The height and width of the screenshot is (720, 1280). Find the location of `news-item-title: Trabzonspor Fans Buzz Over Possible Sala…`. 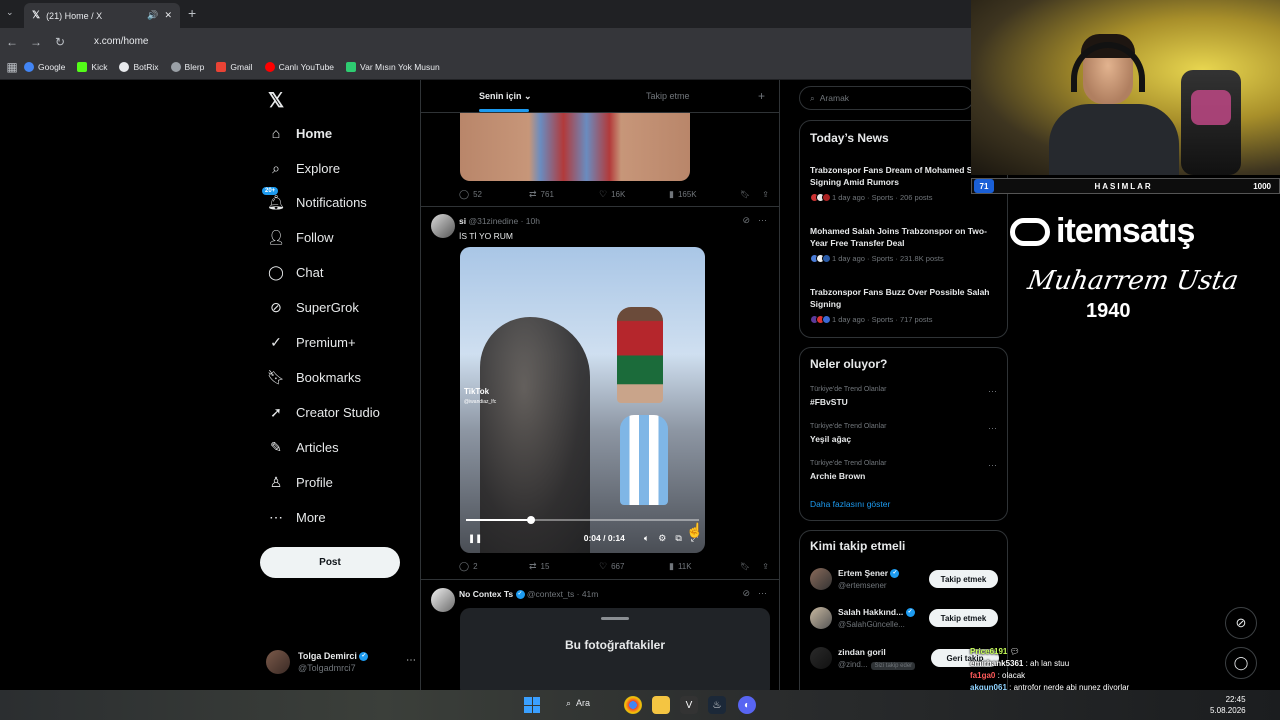

news-item-title: Trabzonspor Fans Buzz Over Possible Sala… is located at coordinates (906, 298).